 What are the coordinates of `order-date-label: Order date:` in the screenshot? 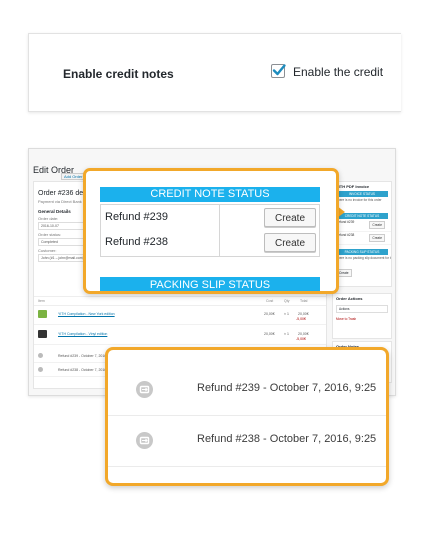 It's located at (48, 218).